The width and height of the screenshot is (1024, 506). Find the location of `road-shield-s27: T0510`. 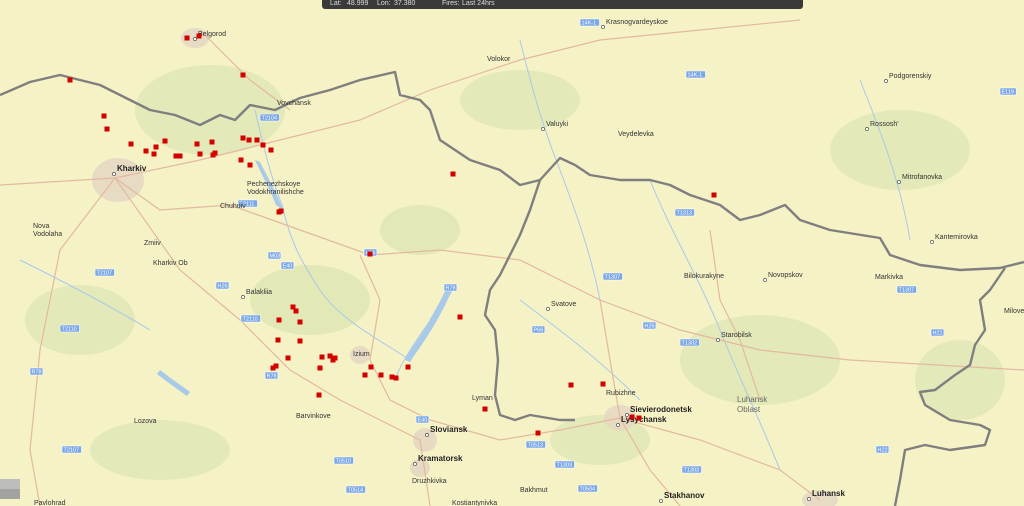

road-shield-s27: T0510 is located at coordinates (343, 460).